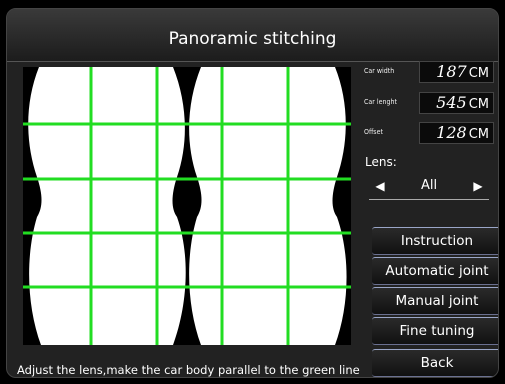  I want to click on lens-selector: ◀ All ▶, so click(429, 186).